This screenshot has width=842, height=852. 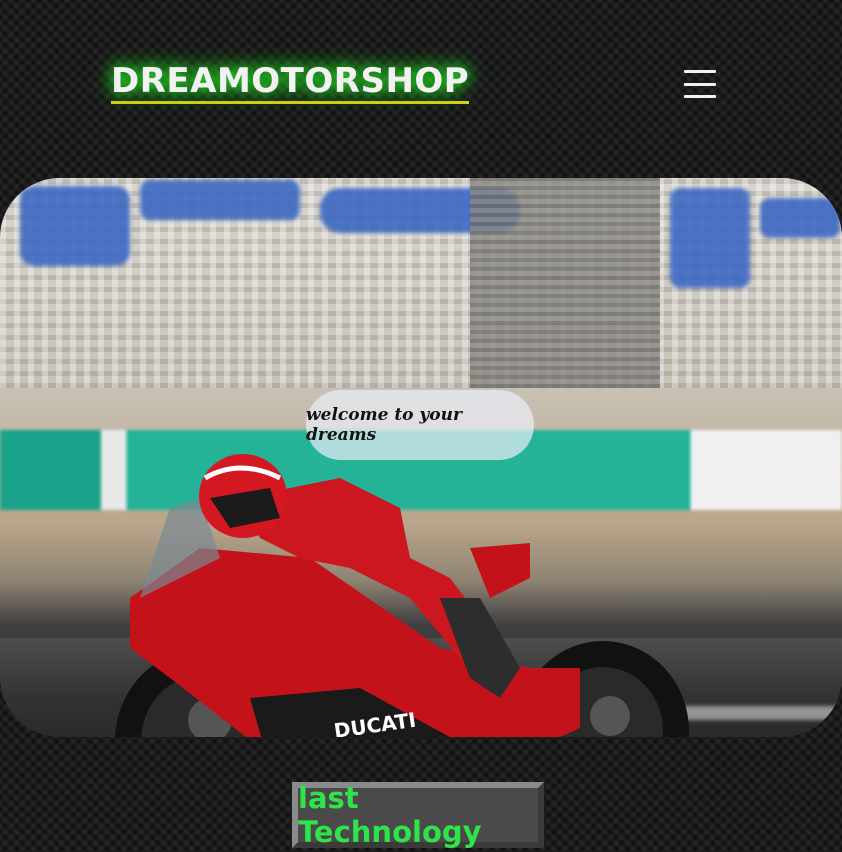 I want to click on last-technology-button: last Technology, so click(x=418, y=815).